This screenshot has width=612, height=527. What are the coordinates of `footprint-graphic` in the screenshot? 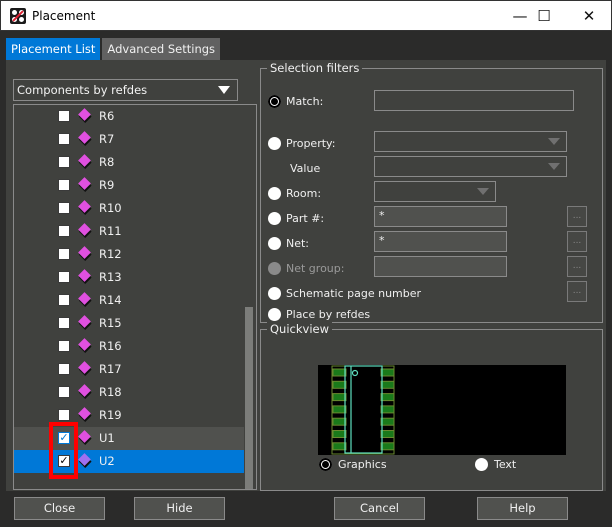 It's located at (363, 410).